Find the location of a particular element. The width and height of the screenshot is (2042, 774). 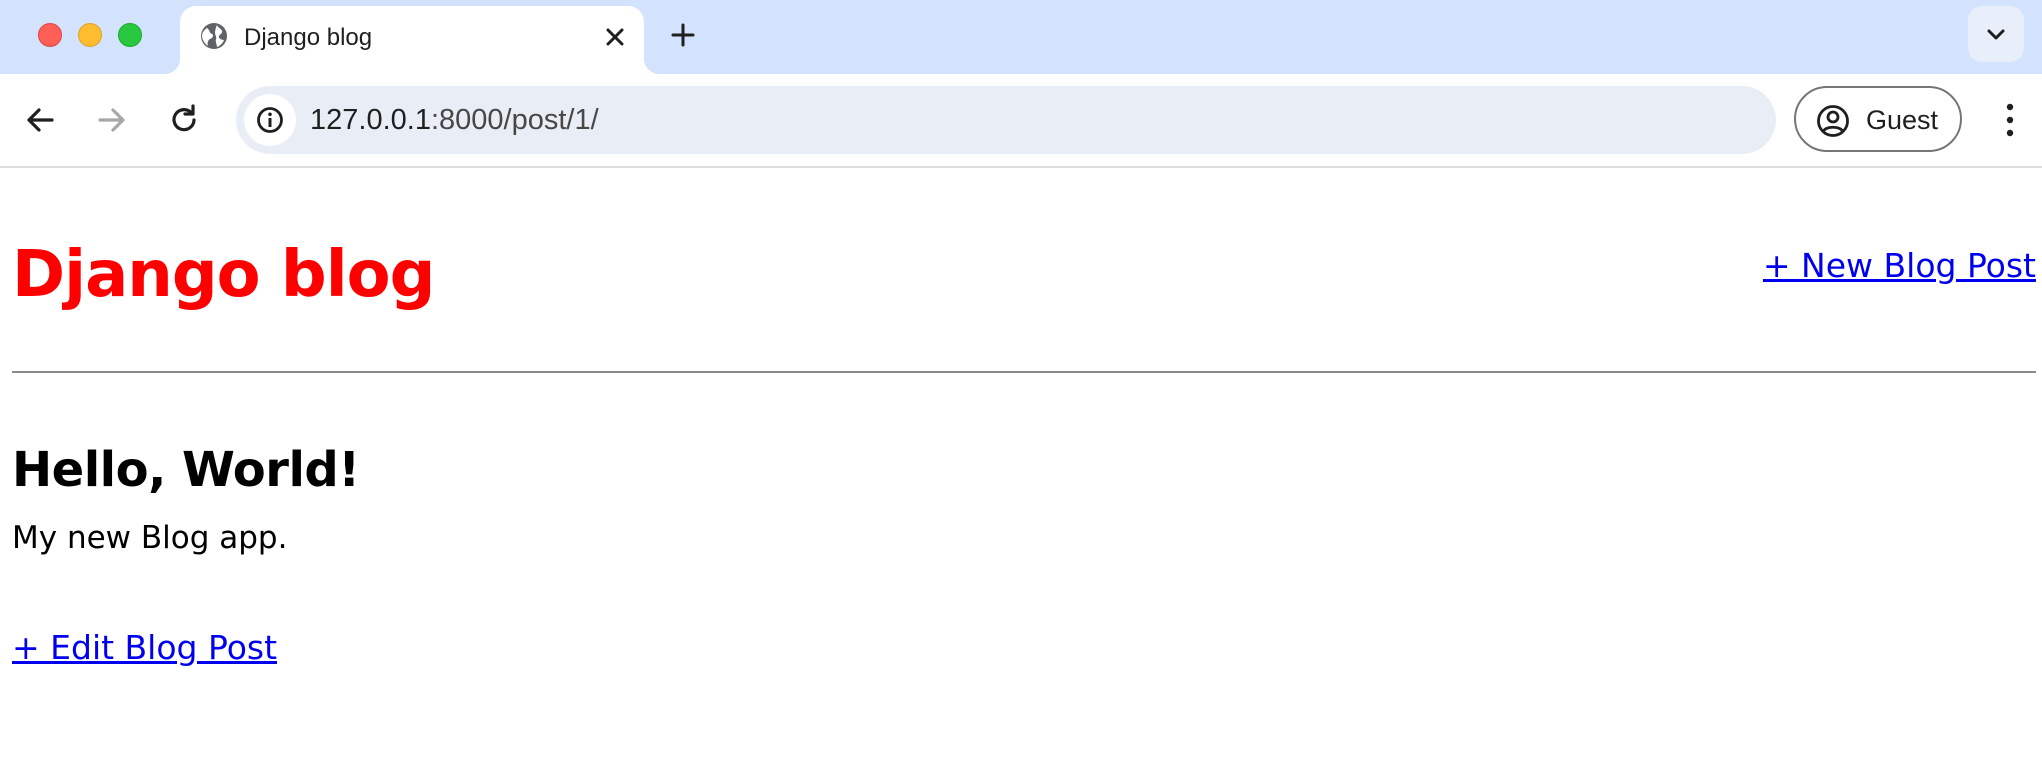

site-title: Django blog is located at coordinates (223, 275).